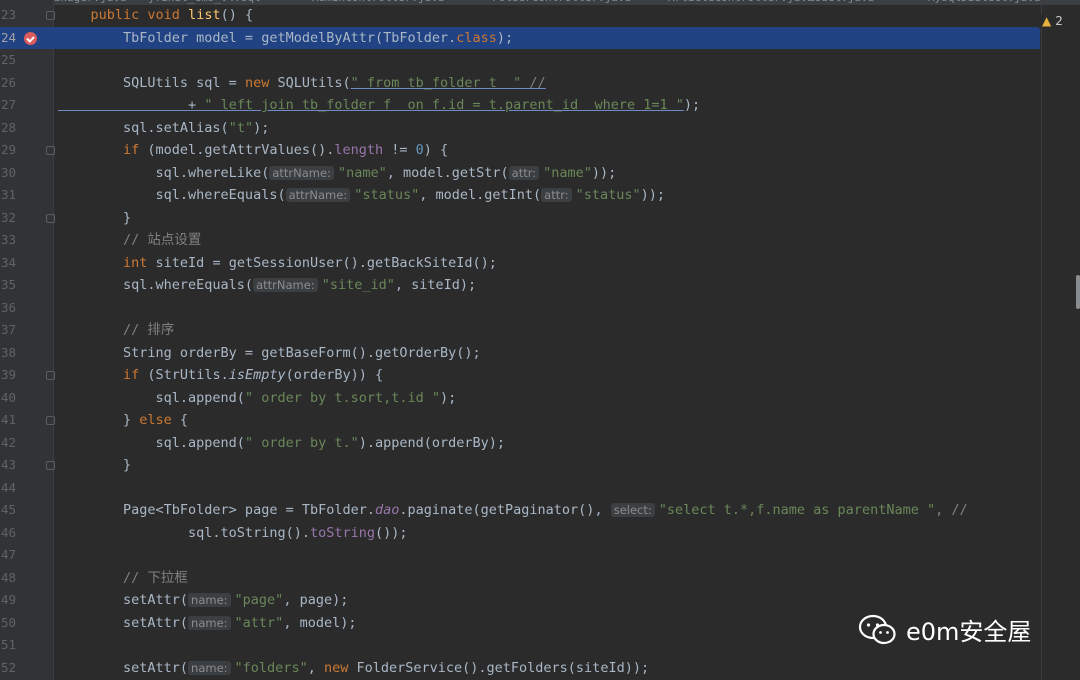 The width and height of the screenshot is (1080, 680). Describe the element at coordinates (520, 330) in the screenshot. I see `code-line: 37 // 排序` at that location.